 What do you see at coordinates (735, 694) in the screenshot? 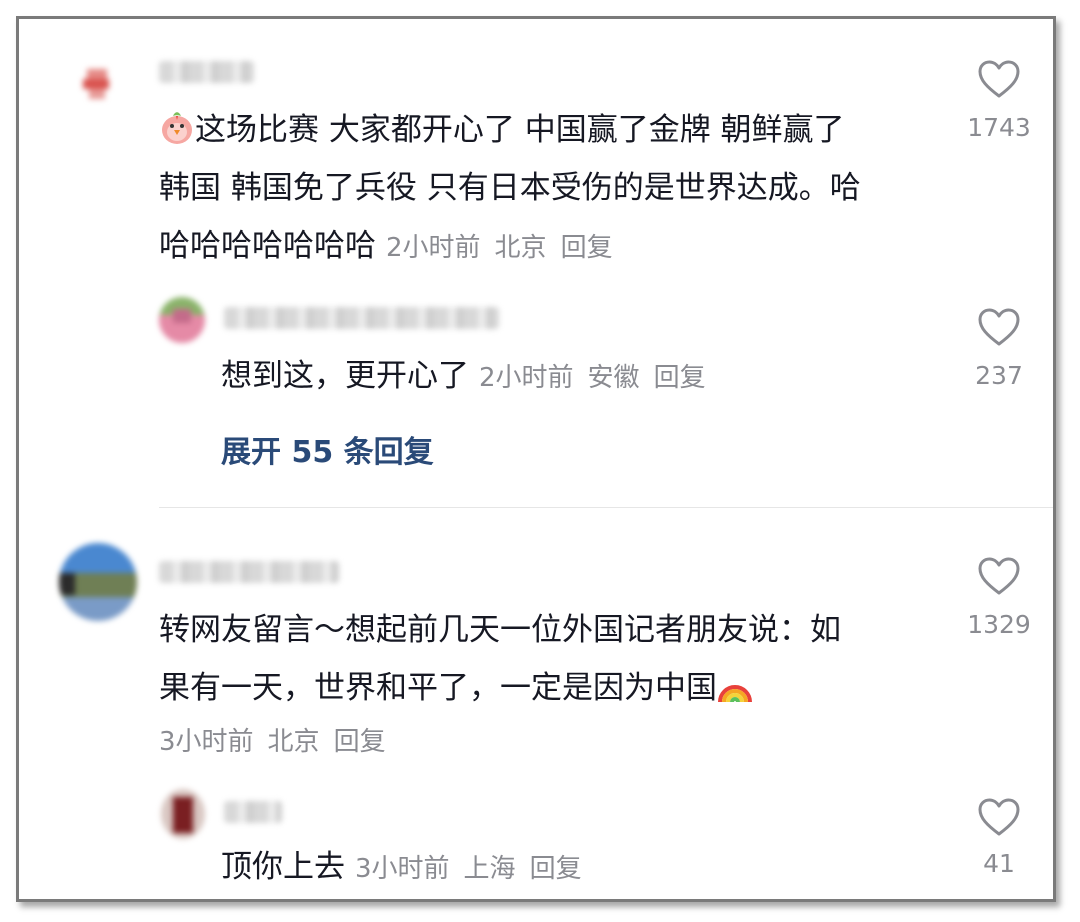
I see `rainbow-emoji-icon` at bounding box center [735, 694].